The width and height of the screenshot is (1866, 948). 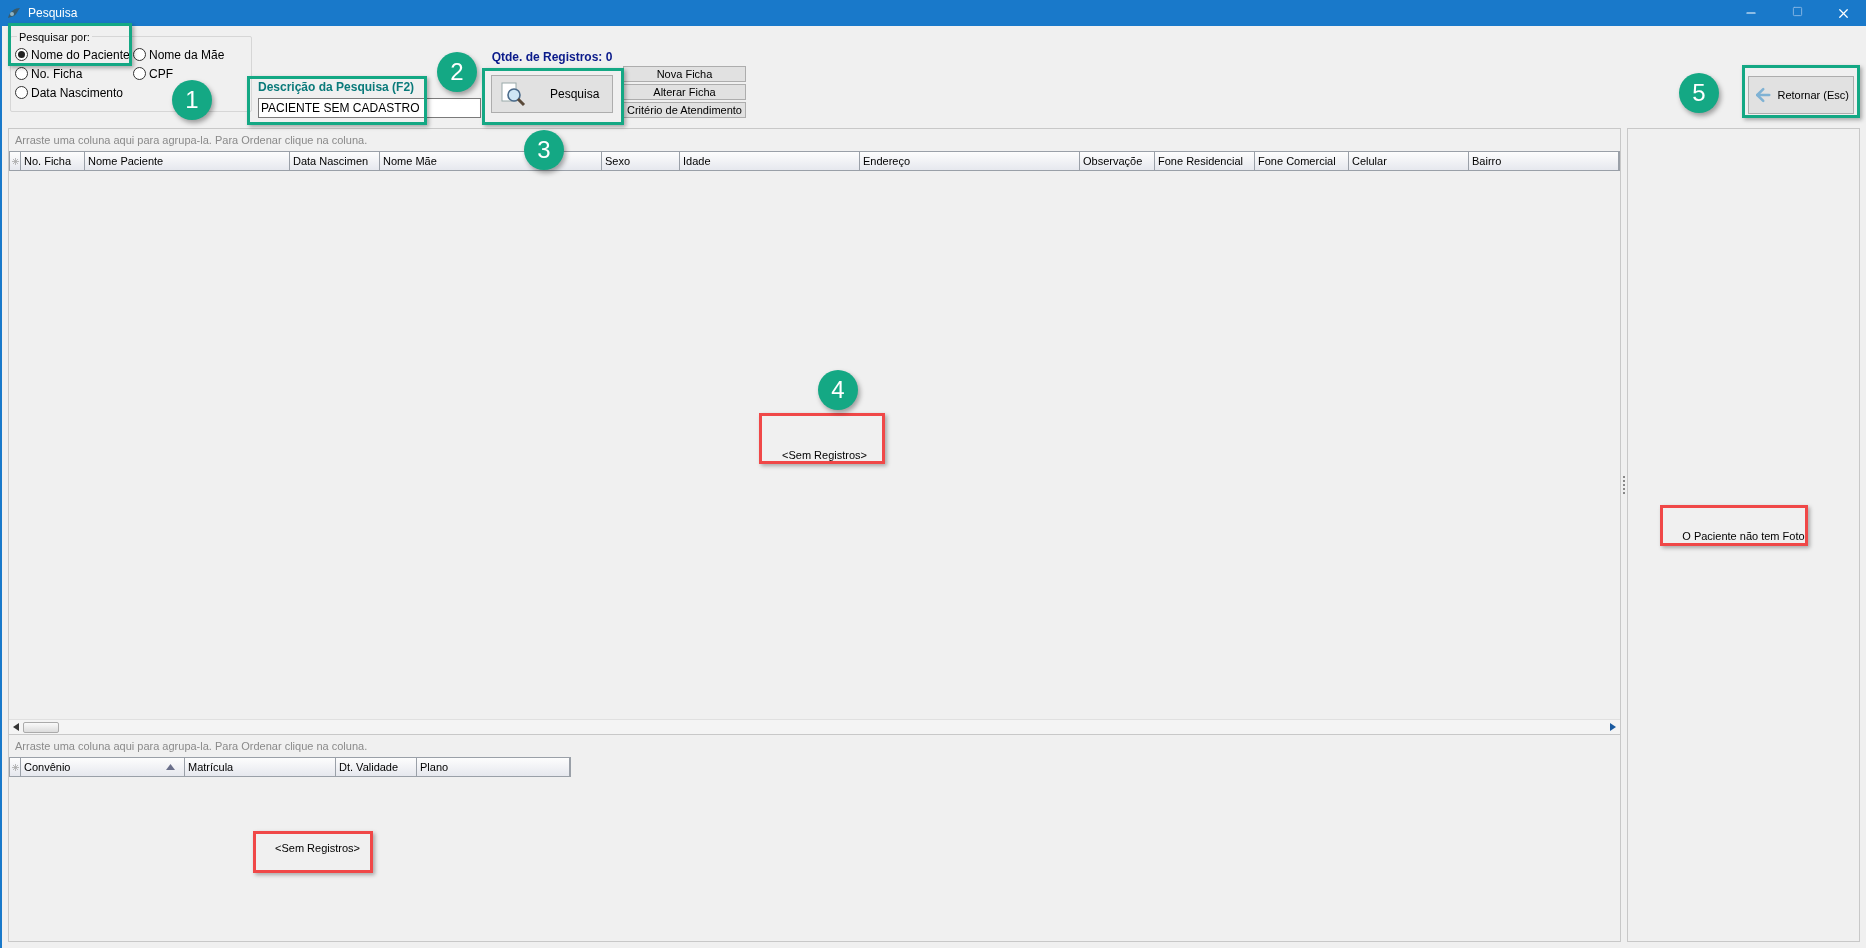 What do you see at coordinates (838, 390) in the screenshot?
I see `callout-badge: 4` at bounding box center [838, 390].